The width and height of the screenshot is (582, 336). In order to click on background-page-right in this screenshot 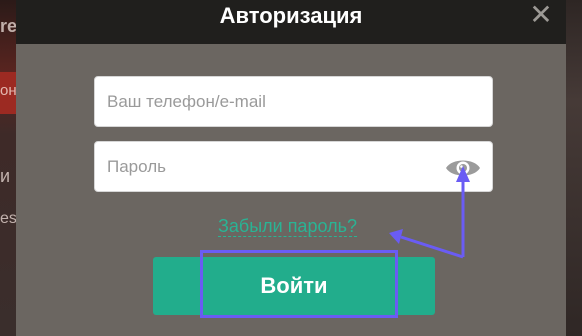, I will do `click(573, 168)`.